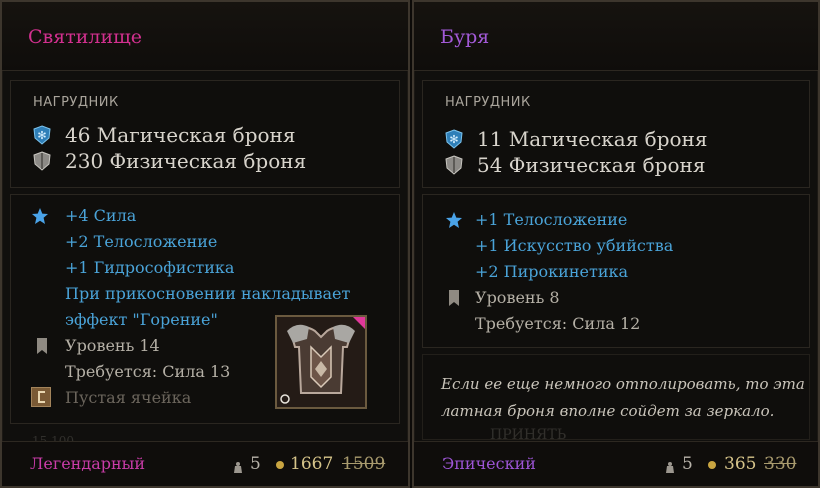 This screenshot has width=820, height=488. Describe the element at coordinates (321, 362) in the screenshot. I see `chest-armor-item-icon` at that location.